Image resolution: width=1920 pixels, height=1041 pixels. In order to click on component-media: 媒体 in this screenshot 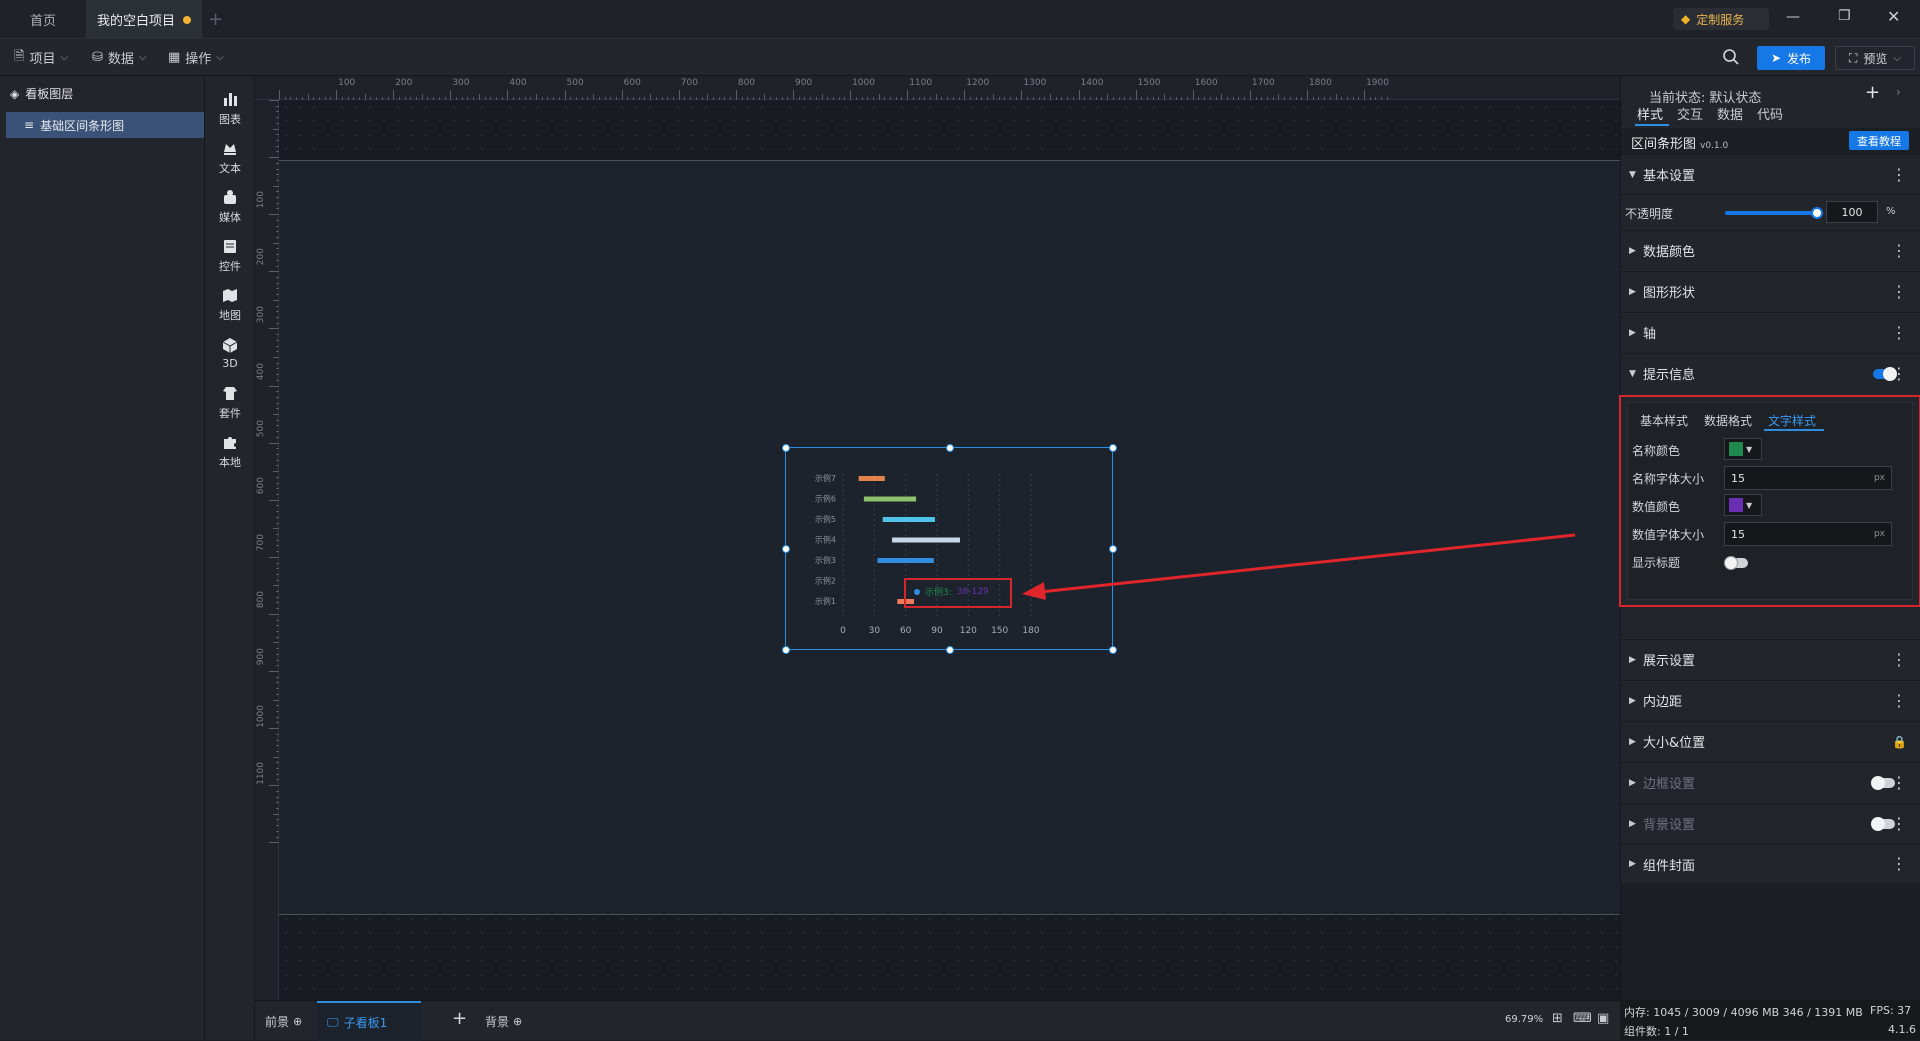, I will do `click(230, 206)`.